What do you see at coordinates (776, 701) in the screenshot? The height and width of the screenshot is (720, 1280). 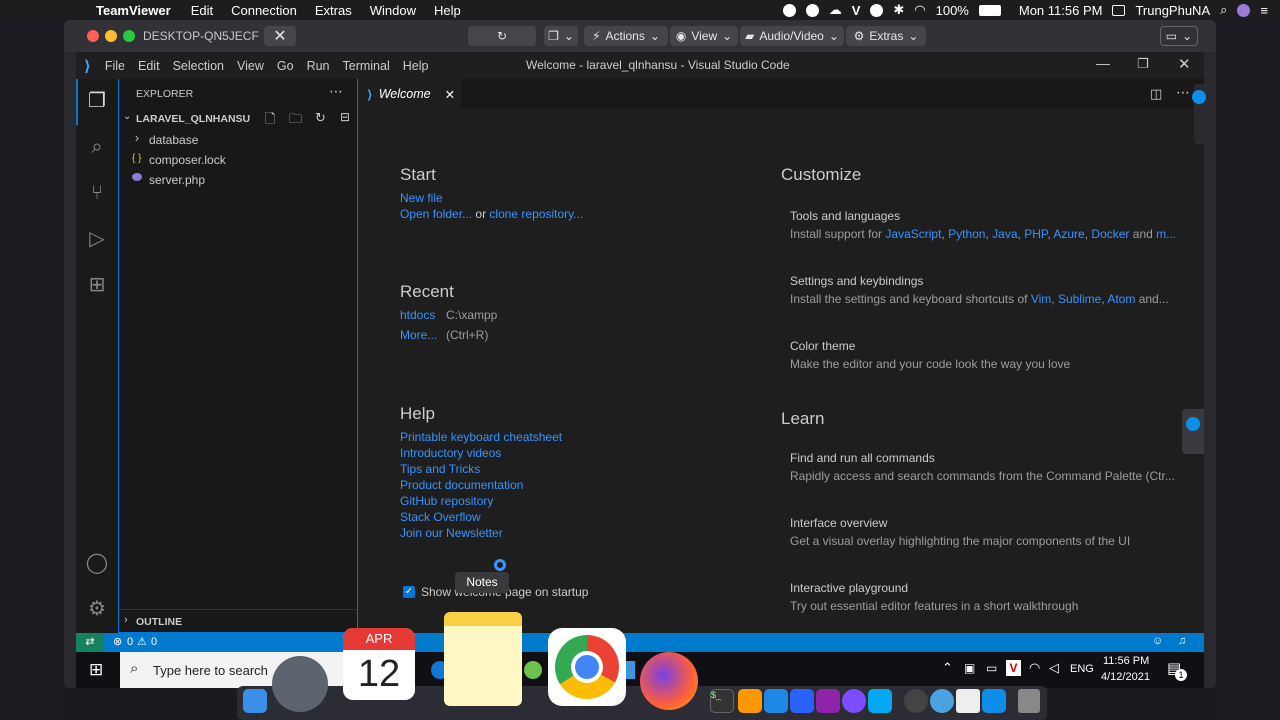 I see `vscode-dock-icon` at bounding box center [776, 701].